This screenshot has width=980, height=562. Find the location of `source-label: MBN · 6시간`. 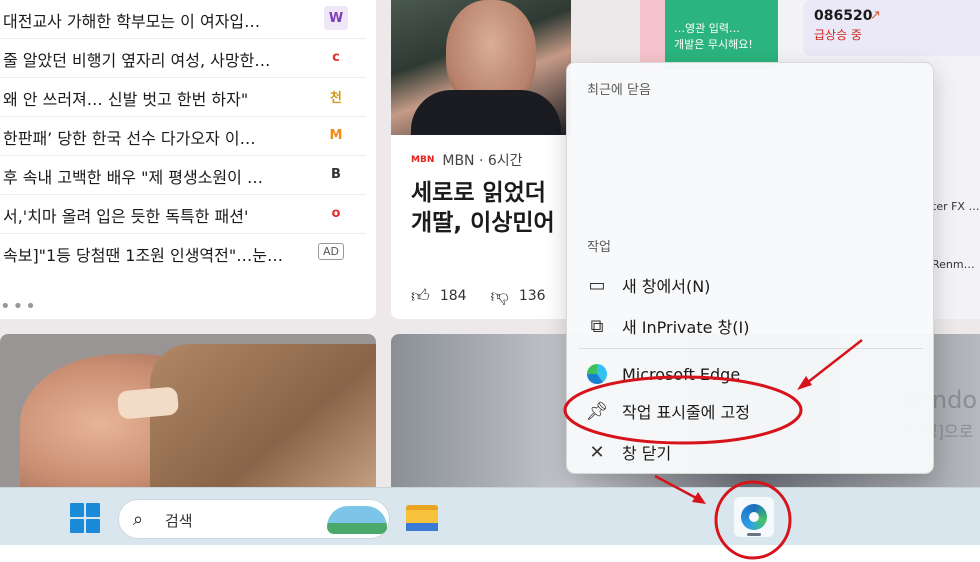

source-label: MBN · 6시간 is located at coordinates (482, 161).